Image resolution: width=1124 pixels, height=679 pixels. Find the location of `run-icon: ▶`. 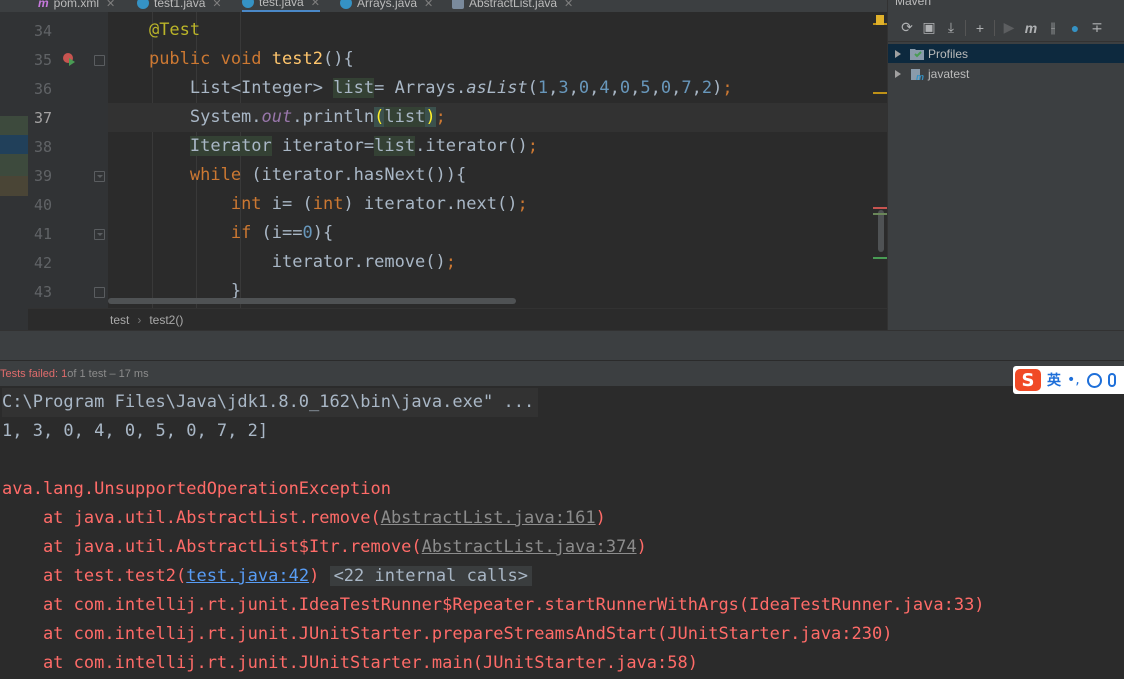

run-icon: ▶ is located at coordinates (1009, 28).